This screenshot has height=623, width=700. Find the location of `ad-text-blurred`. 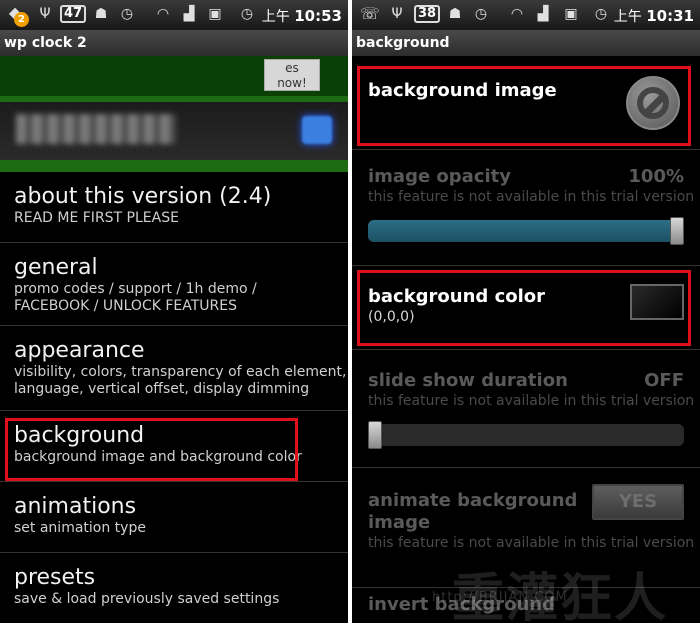

ad-text-blurred is located at coordinates (96, 129).